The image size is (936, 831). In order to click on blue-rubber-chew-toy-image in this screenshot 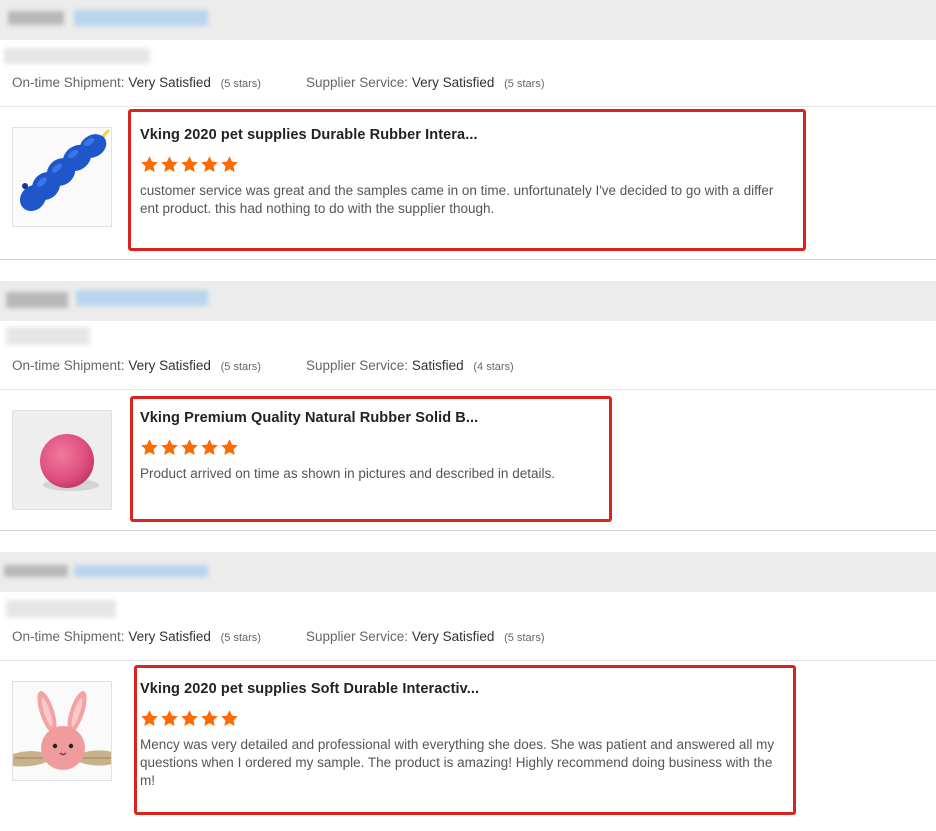, I will do `click(62, 177)`.